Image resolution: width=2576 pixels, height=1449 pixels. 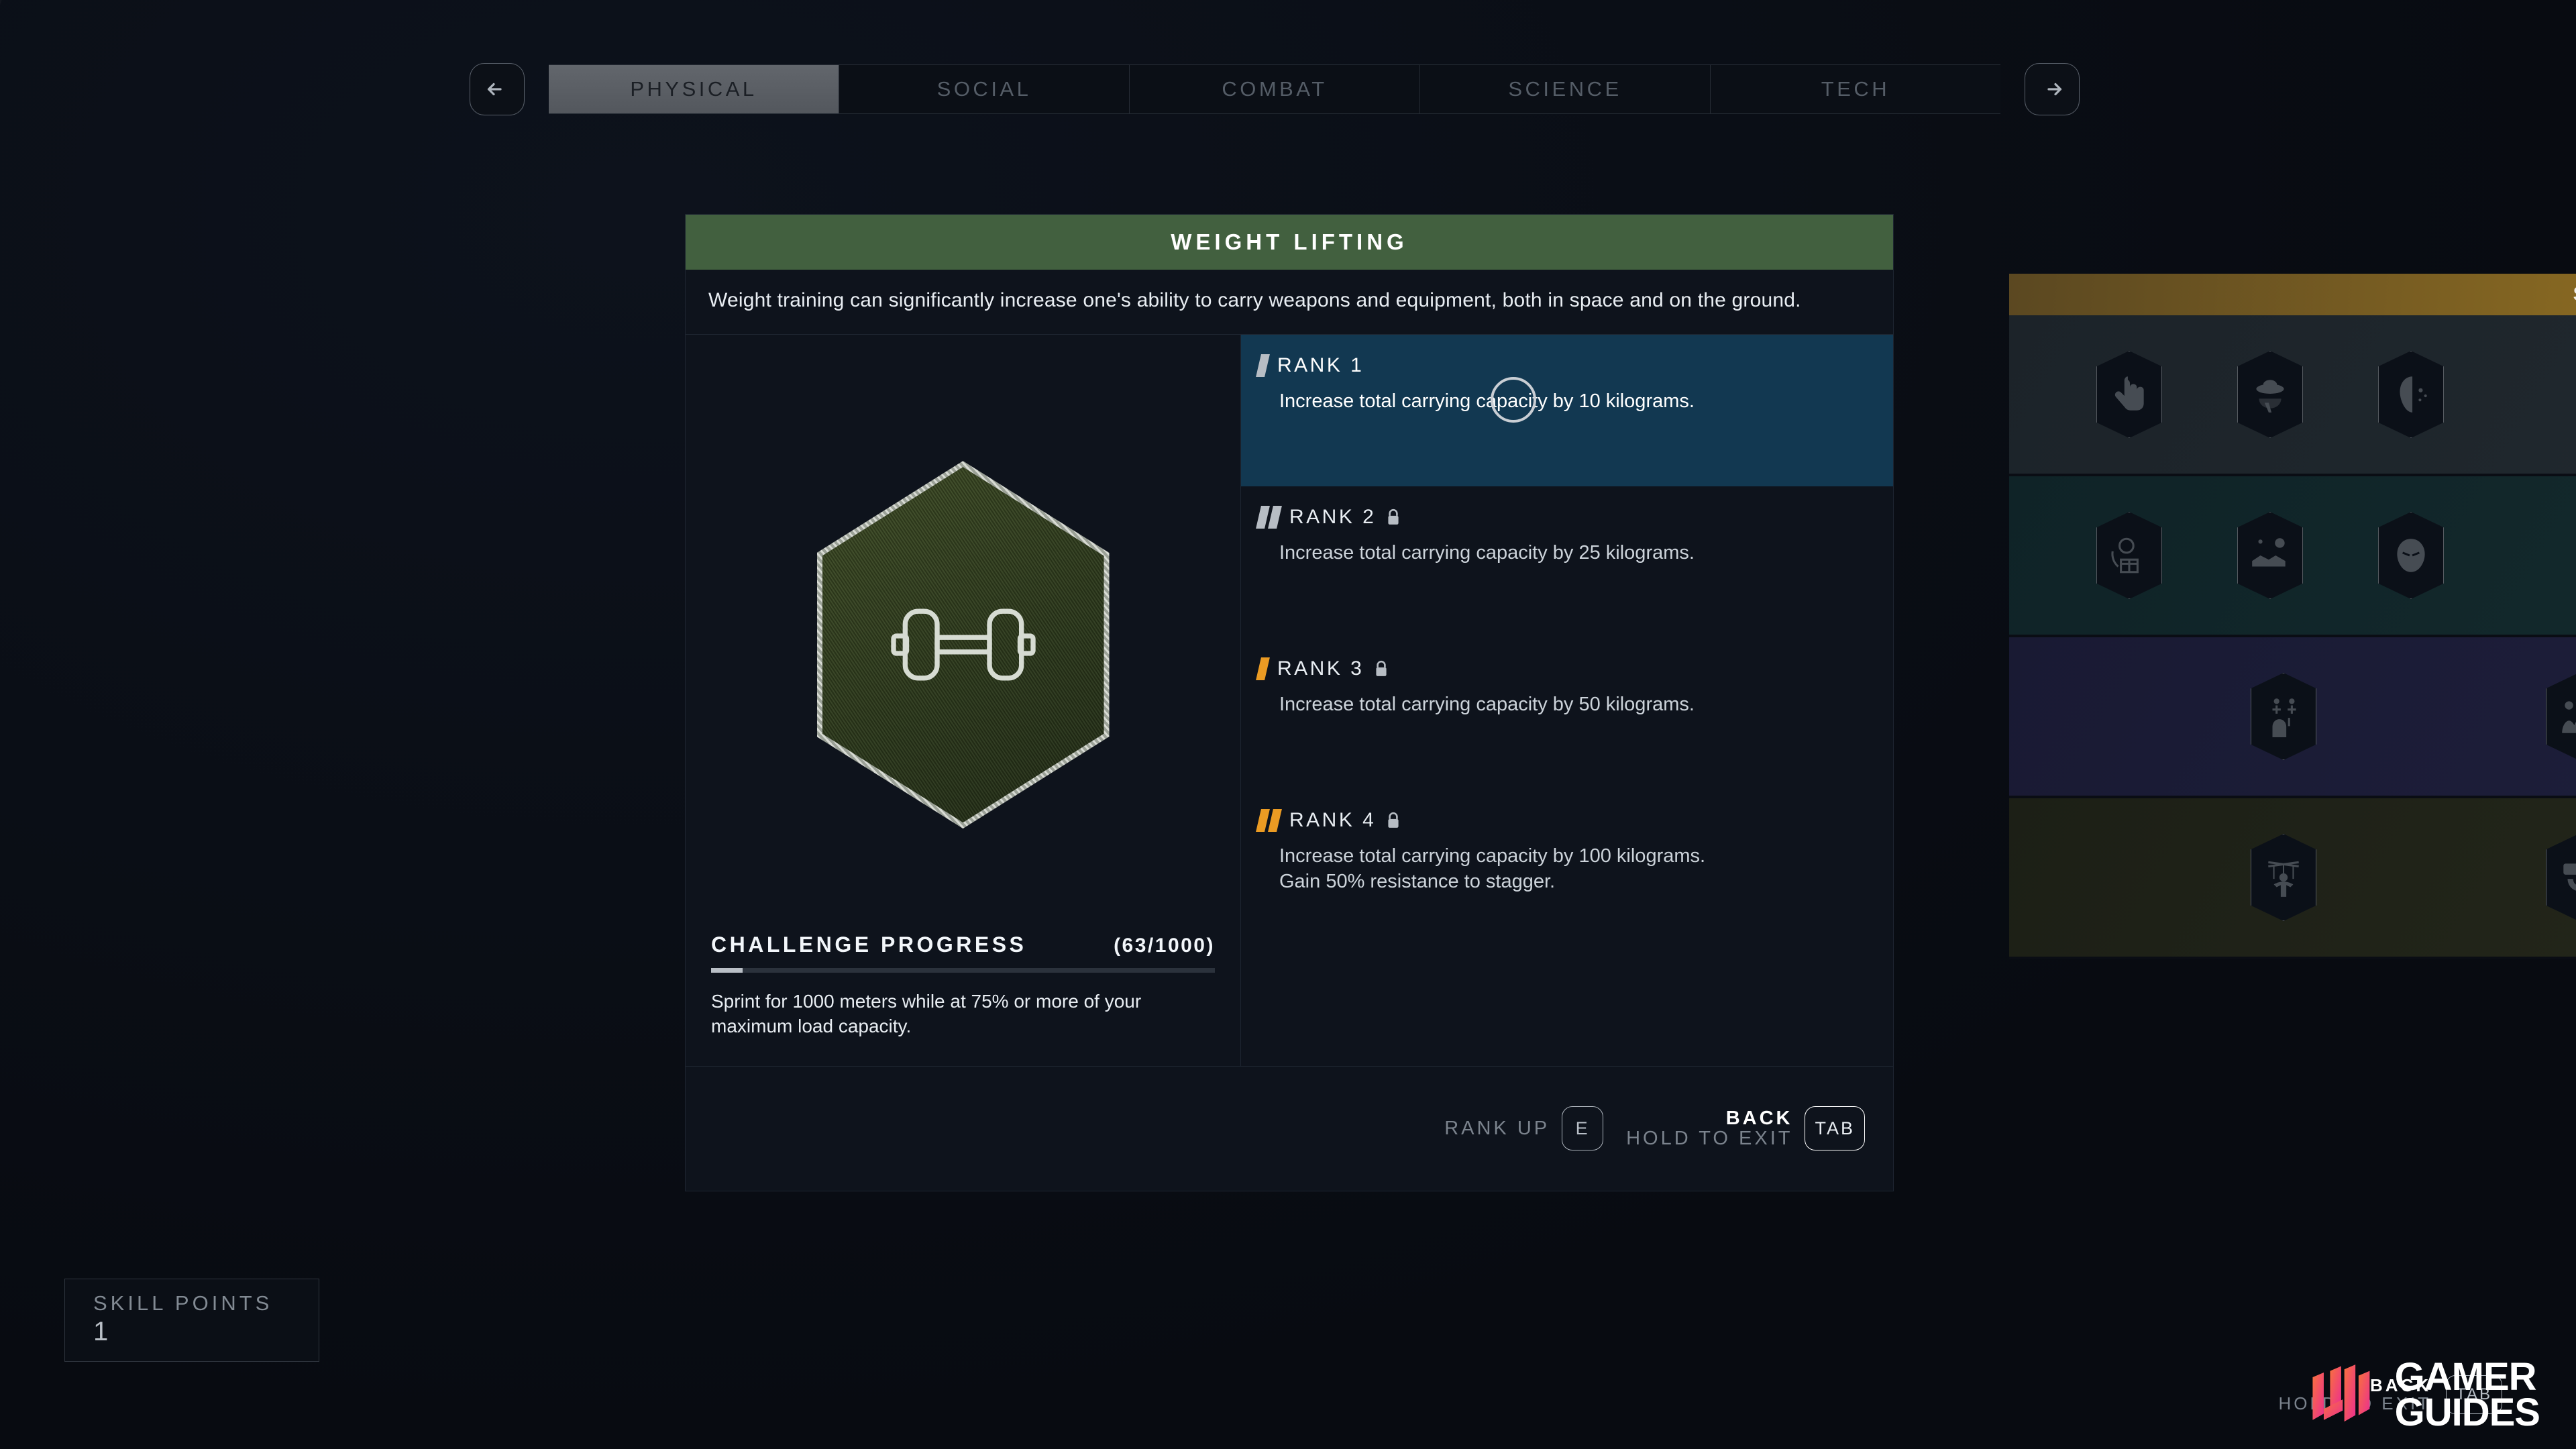 I want to click on pointing-hand-icon, so click(x=2129, y=393).